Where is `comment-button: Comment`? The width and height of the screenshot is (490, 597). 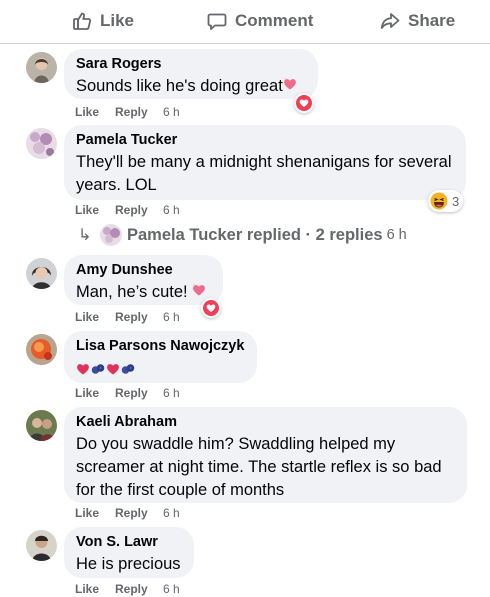
comment-button: Comment is located at coordinates (260, 21).